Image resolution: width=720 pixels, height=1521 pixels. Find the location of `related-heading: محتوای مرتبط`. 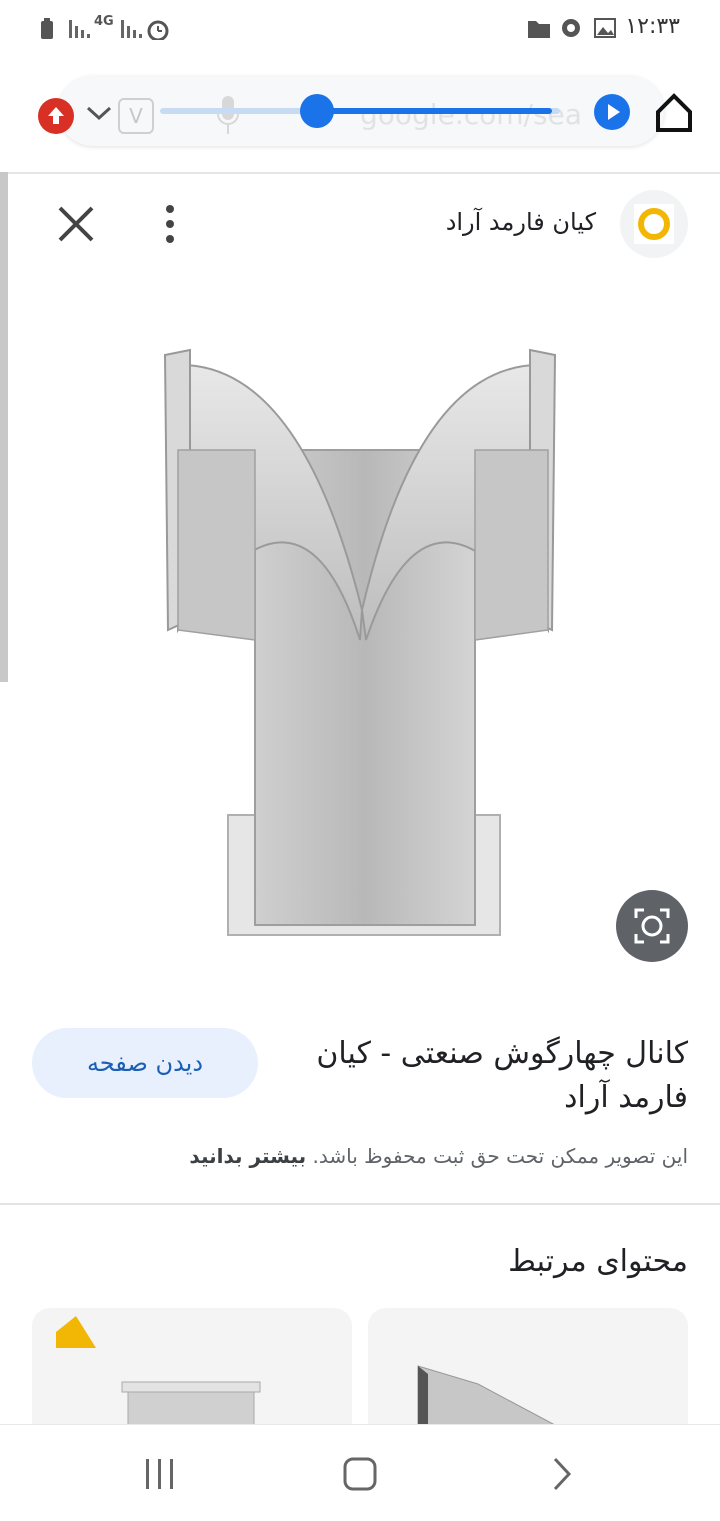

related-heading: محتوای مرتبط is located at coordinates (598, 1261).